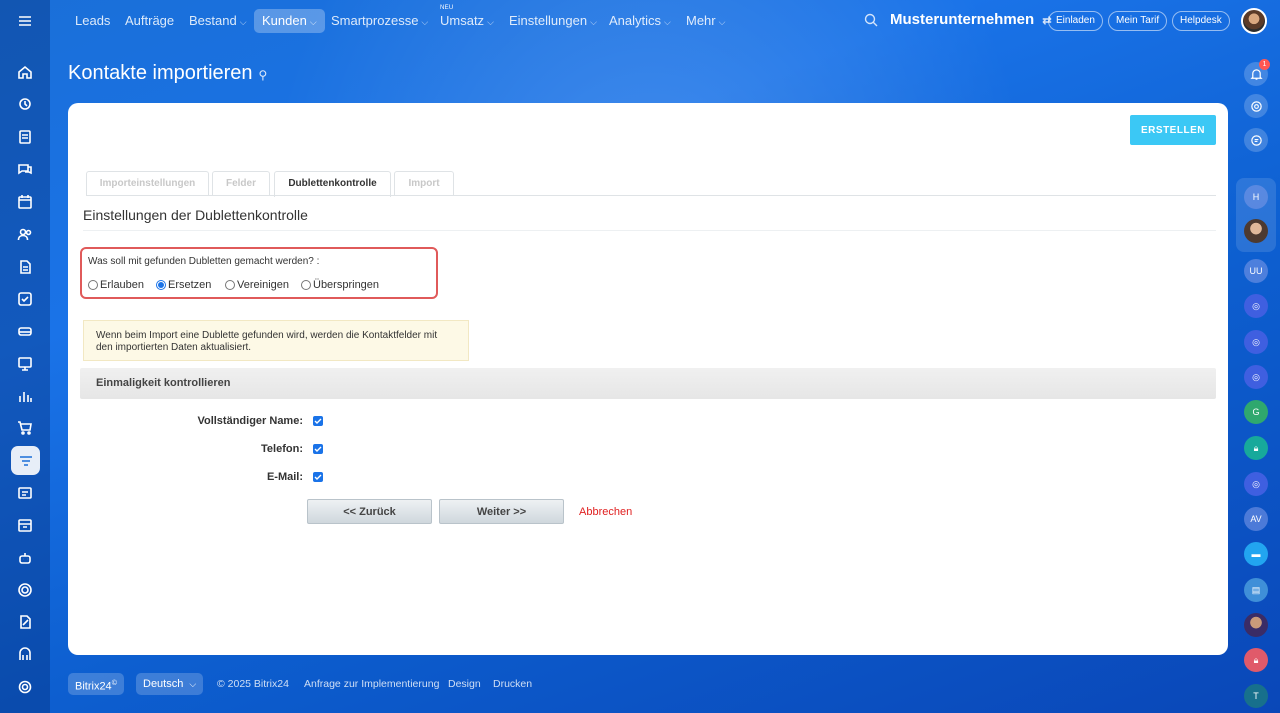  What do you see at coordinates (649, 230) in the screenshot?
I see `section-divider` at bounding box center [649, 230].